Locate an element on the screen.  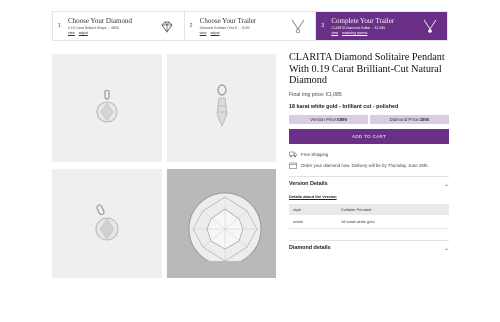
product-image-side is located at coordinates (221, 108).